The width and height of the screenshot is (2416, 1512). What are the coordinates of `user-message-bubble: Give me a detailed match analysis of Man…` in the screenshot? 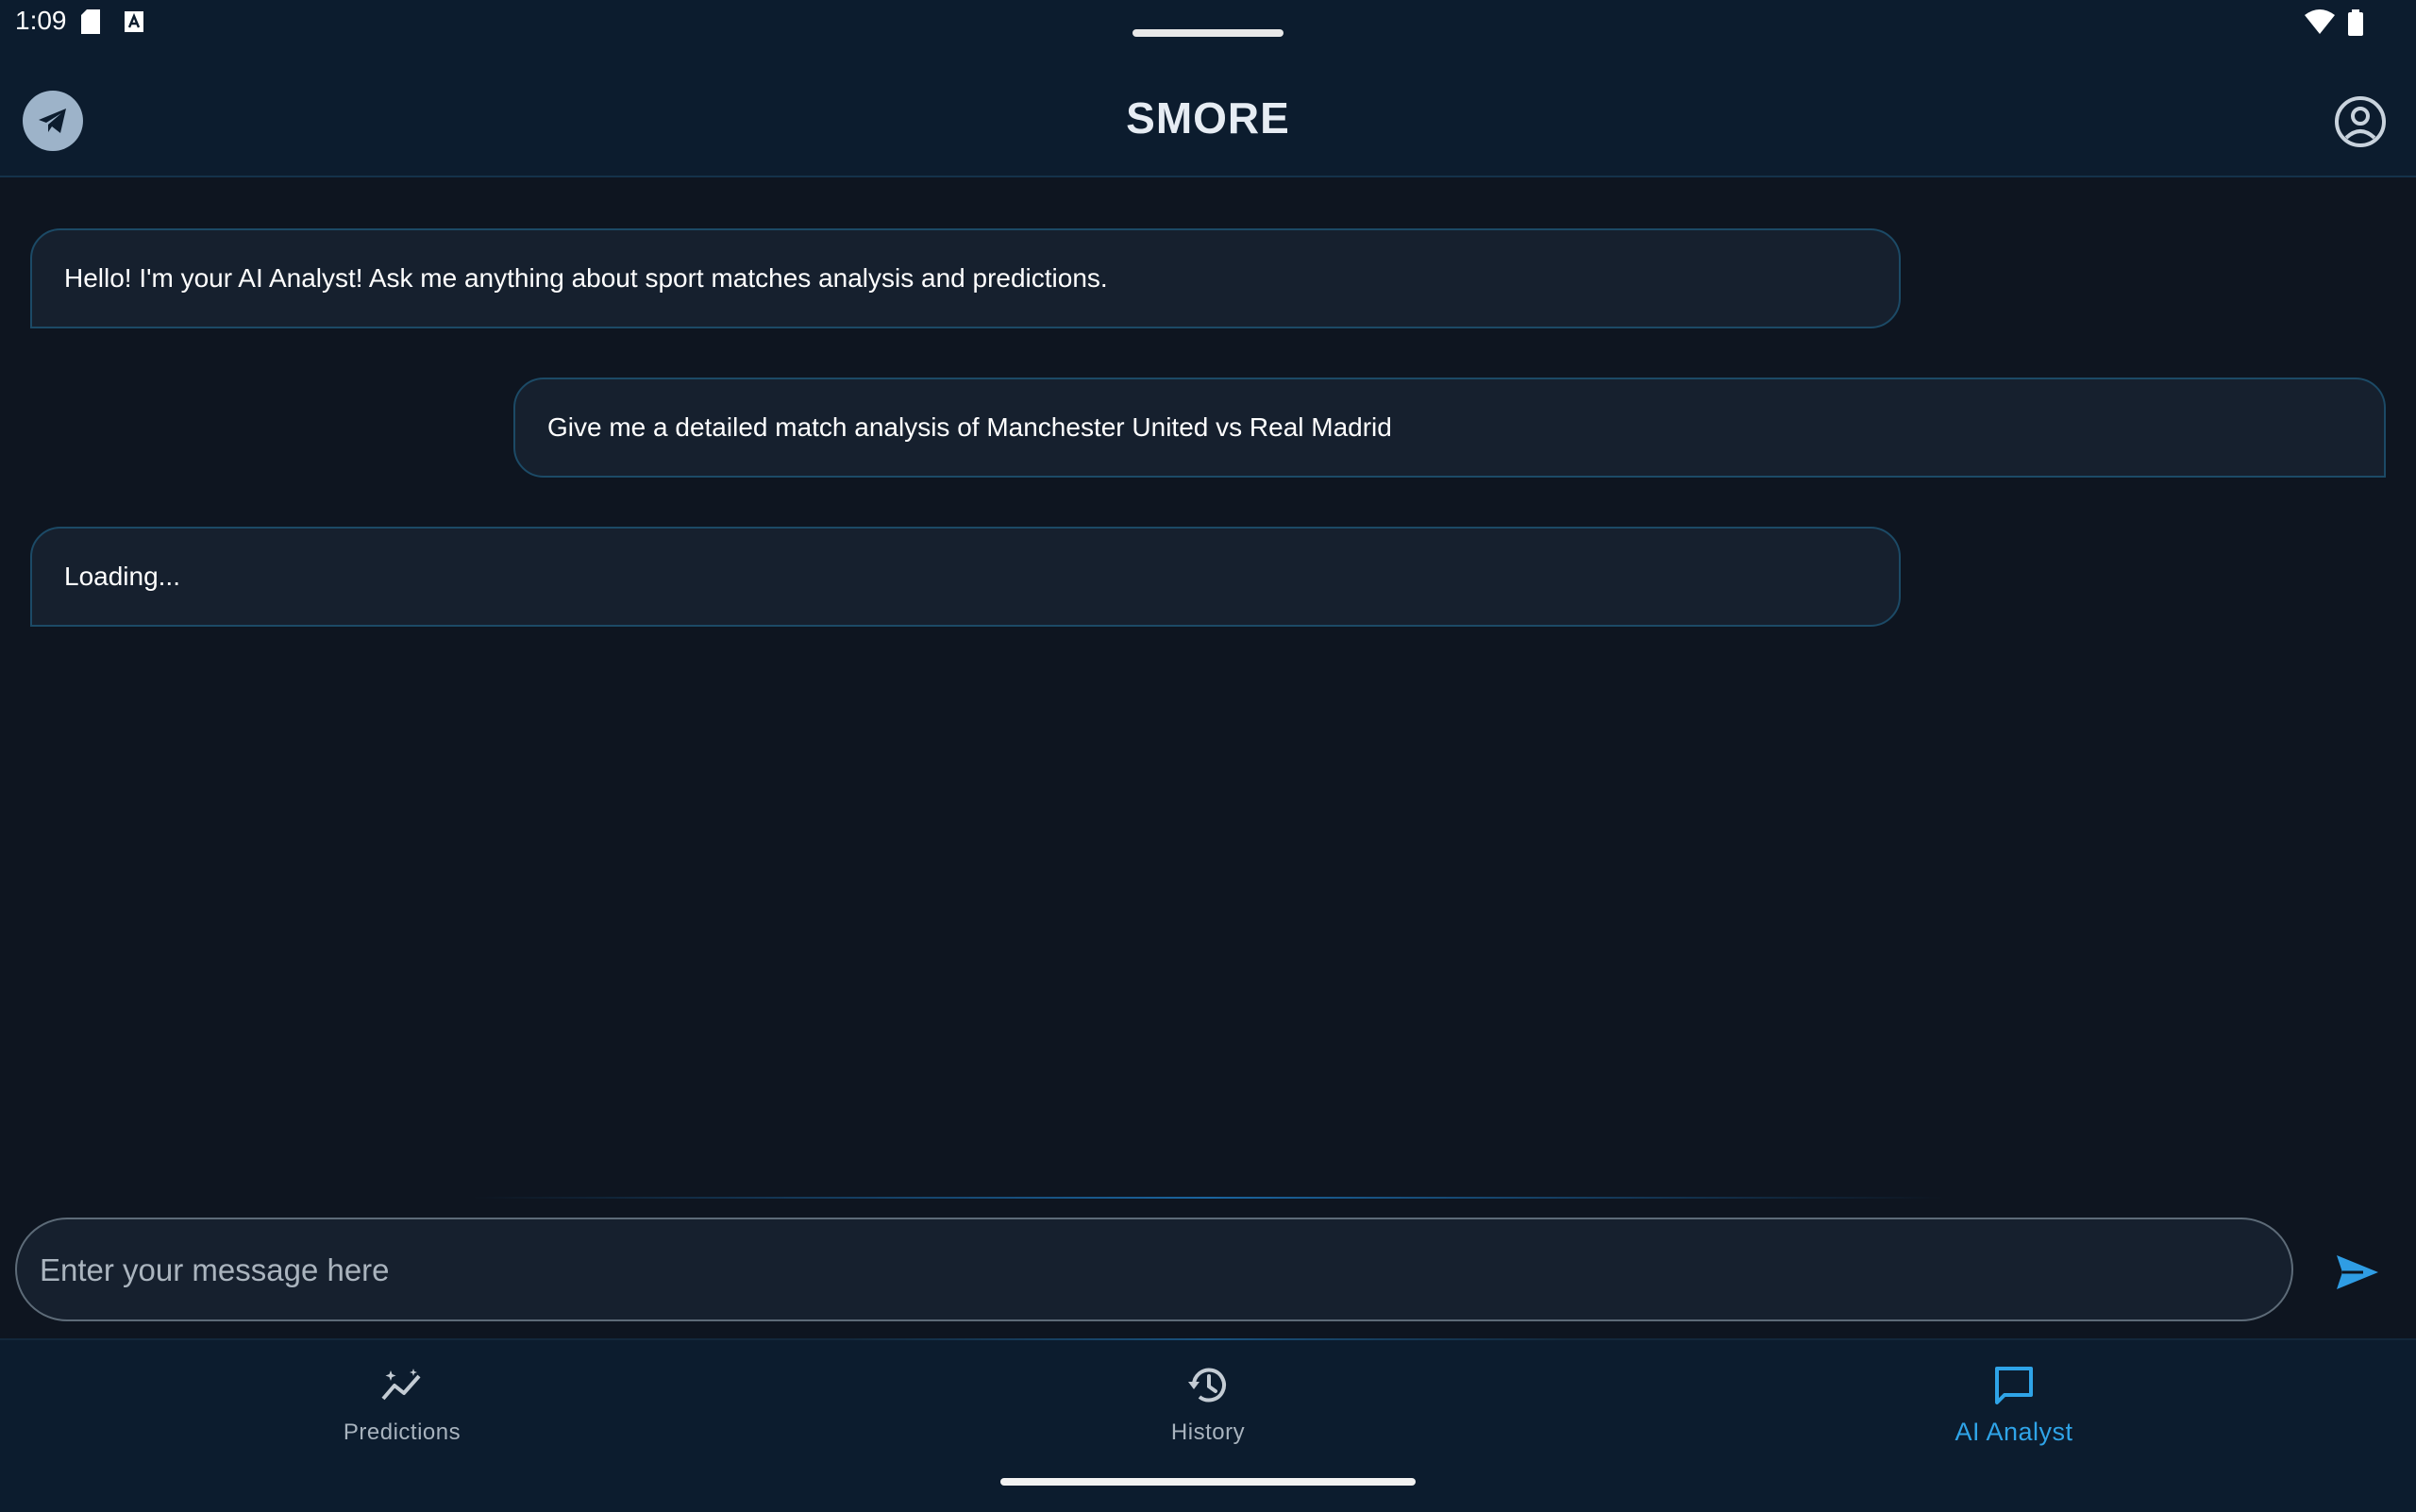 It's located at (1450, 428).